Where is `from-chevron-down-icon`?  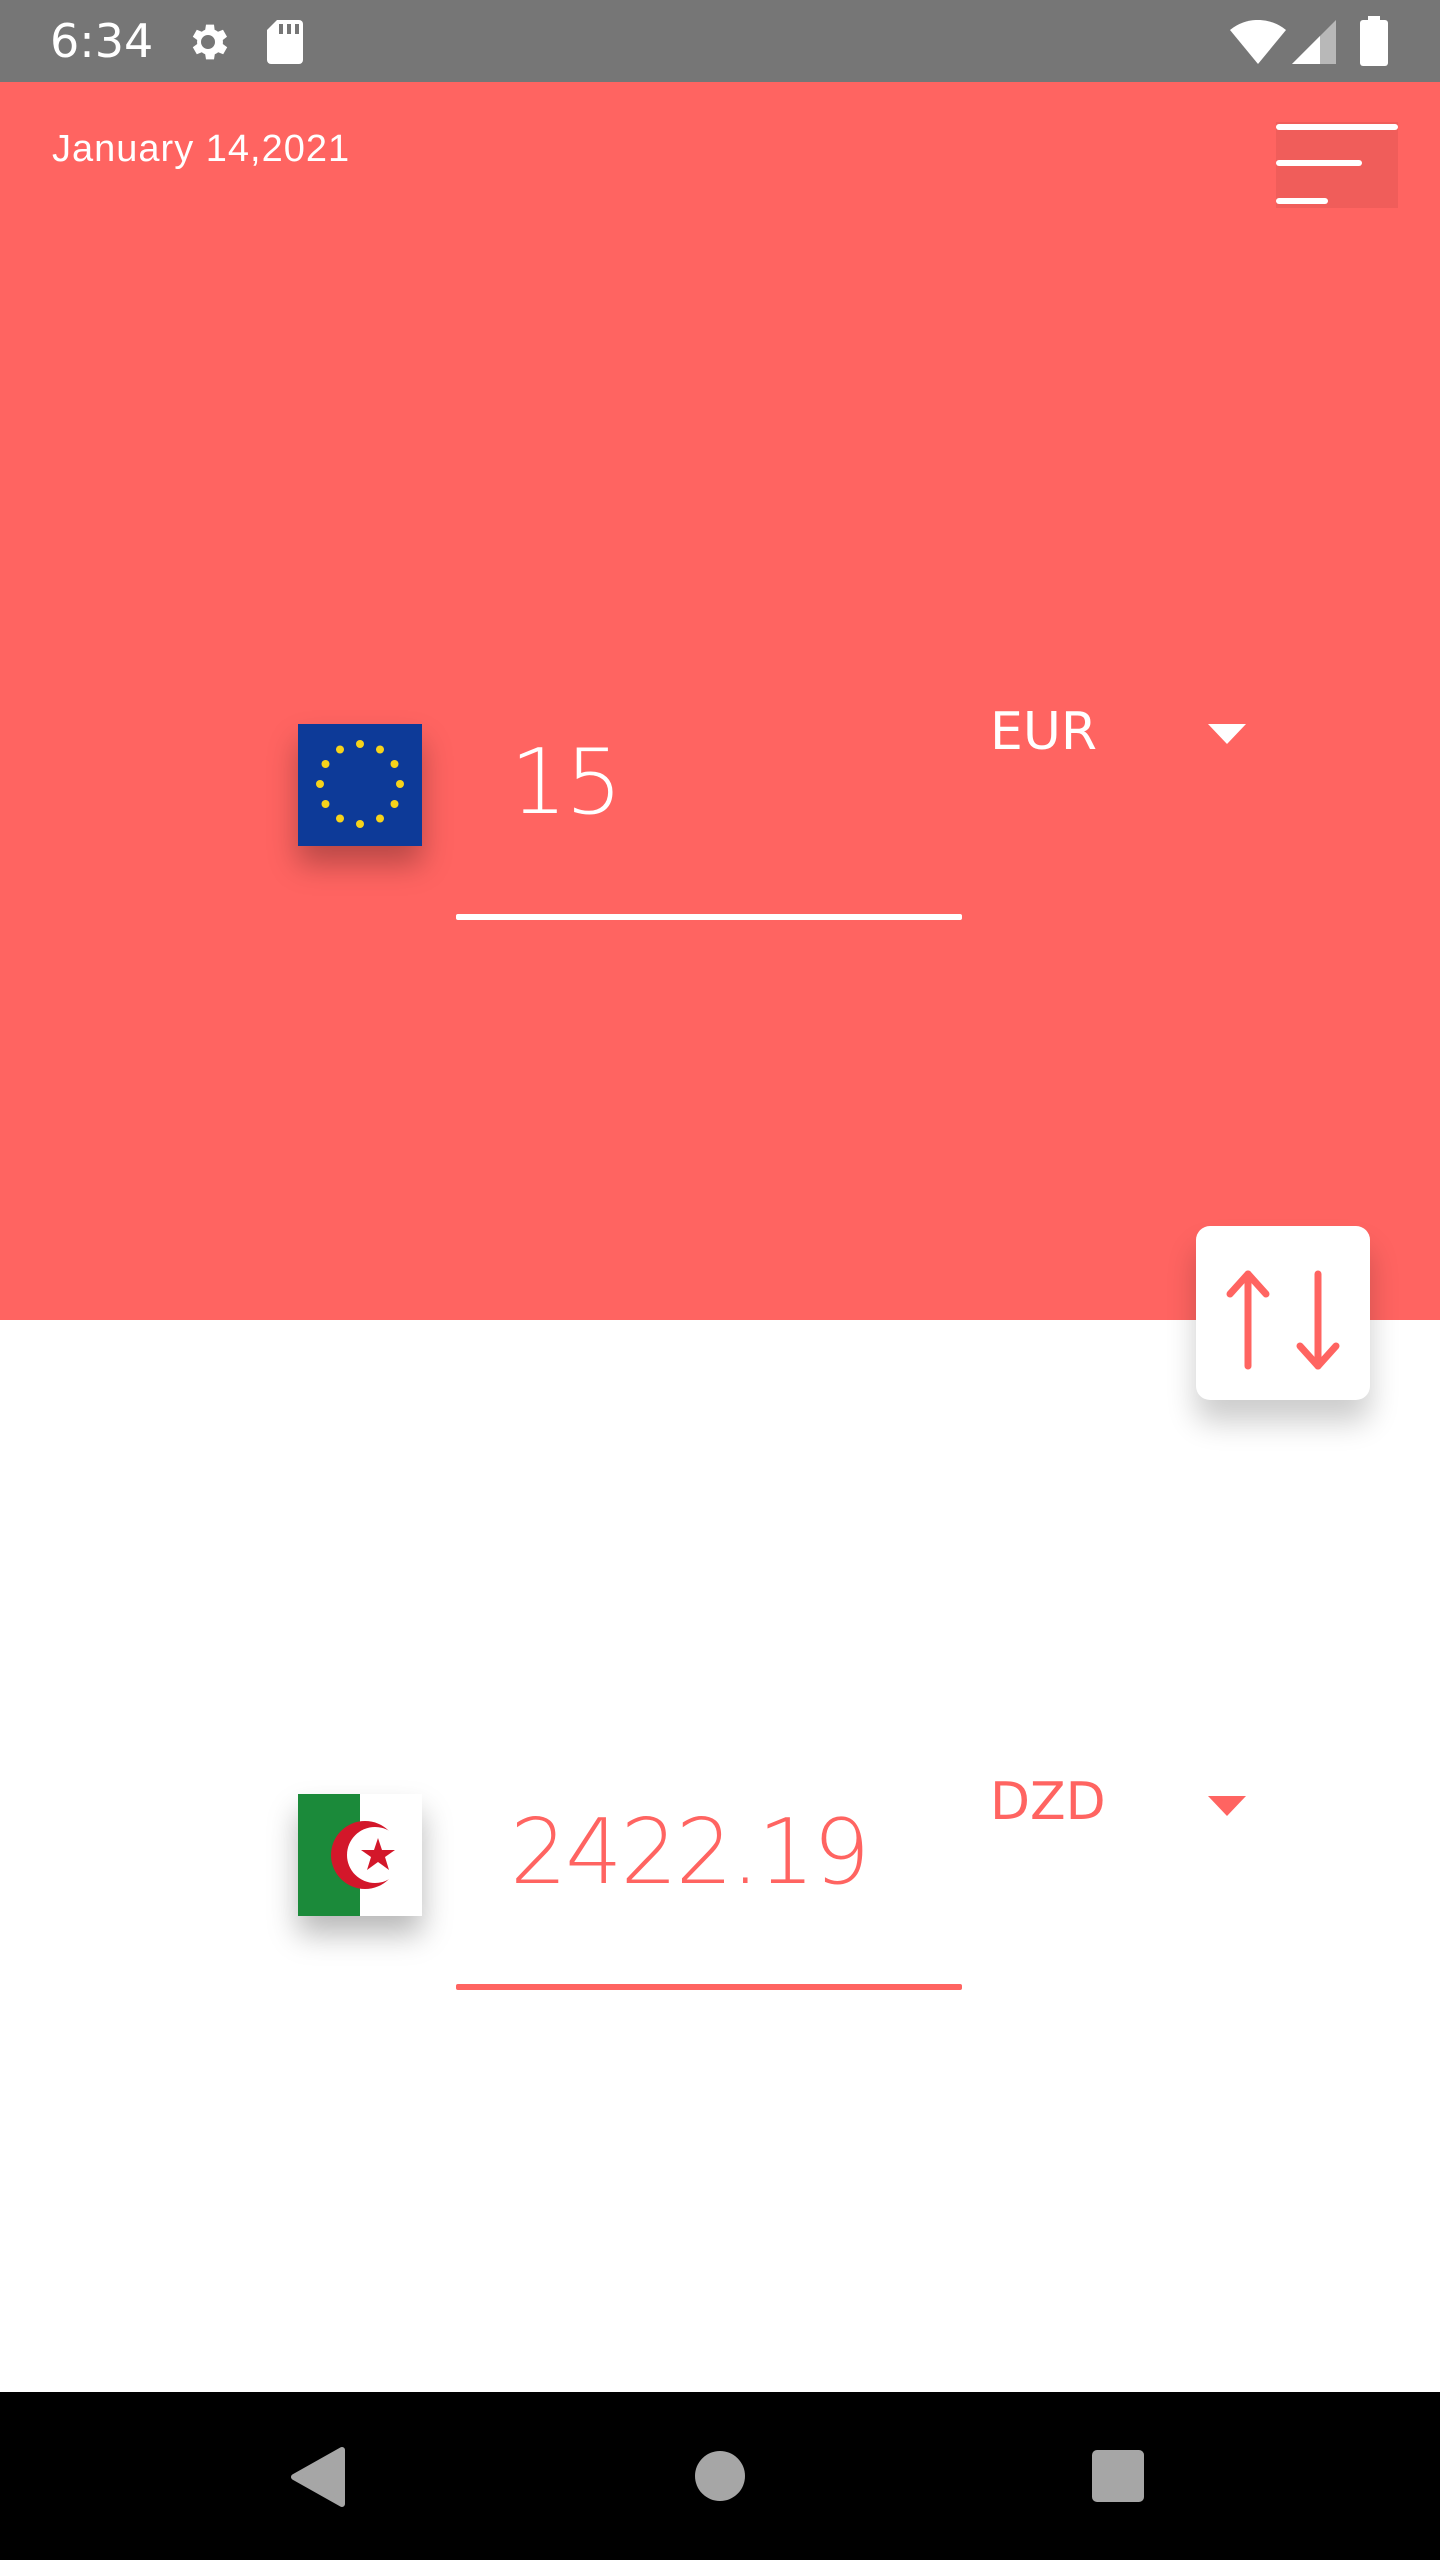 from-chevron-down-icon is located at coordinates (1227, 734).